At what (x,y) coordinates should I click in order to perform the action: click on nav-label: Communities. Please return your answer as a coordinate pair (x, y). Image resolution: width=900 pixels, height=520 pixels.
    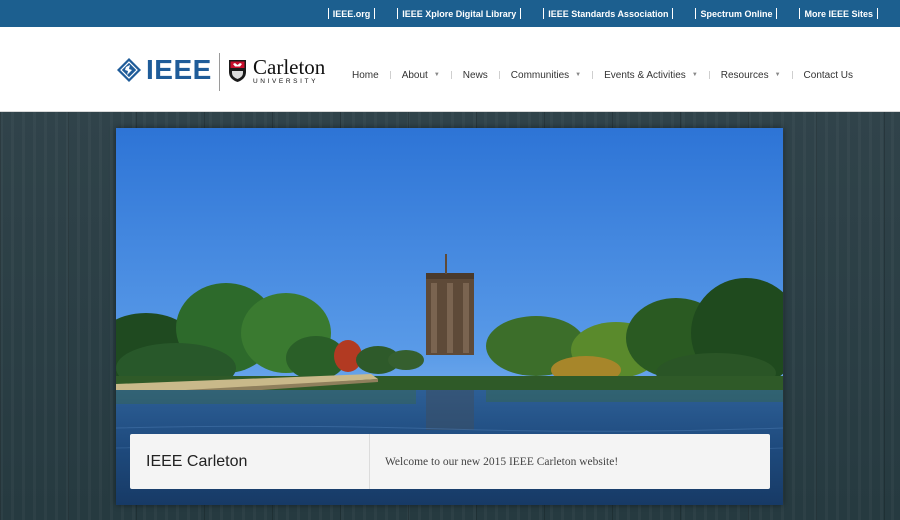
    Looking at the image, I should click on (540, 75).